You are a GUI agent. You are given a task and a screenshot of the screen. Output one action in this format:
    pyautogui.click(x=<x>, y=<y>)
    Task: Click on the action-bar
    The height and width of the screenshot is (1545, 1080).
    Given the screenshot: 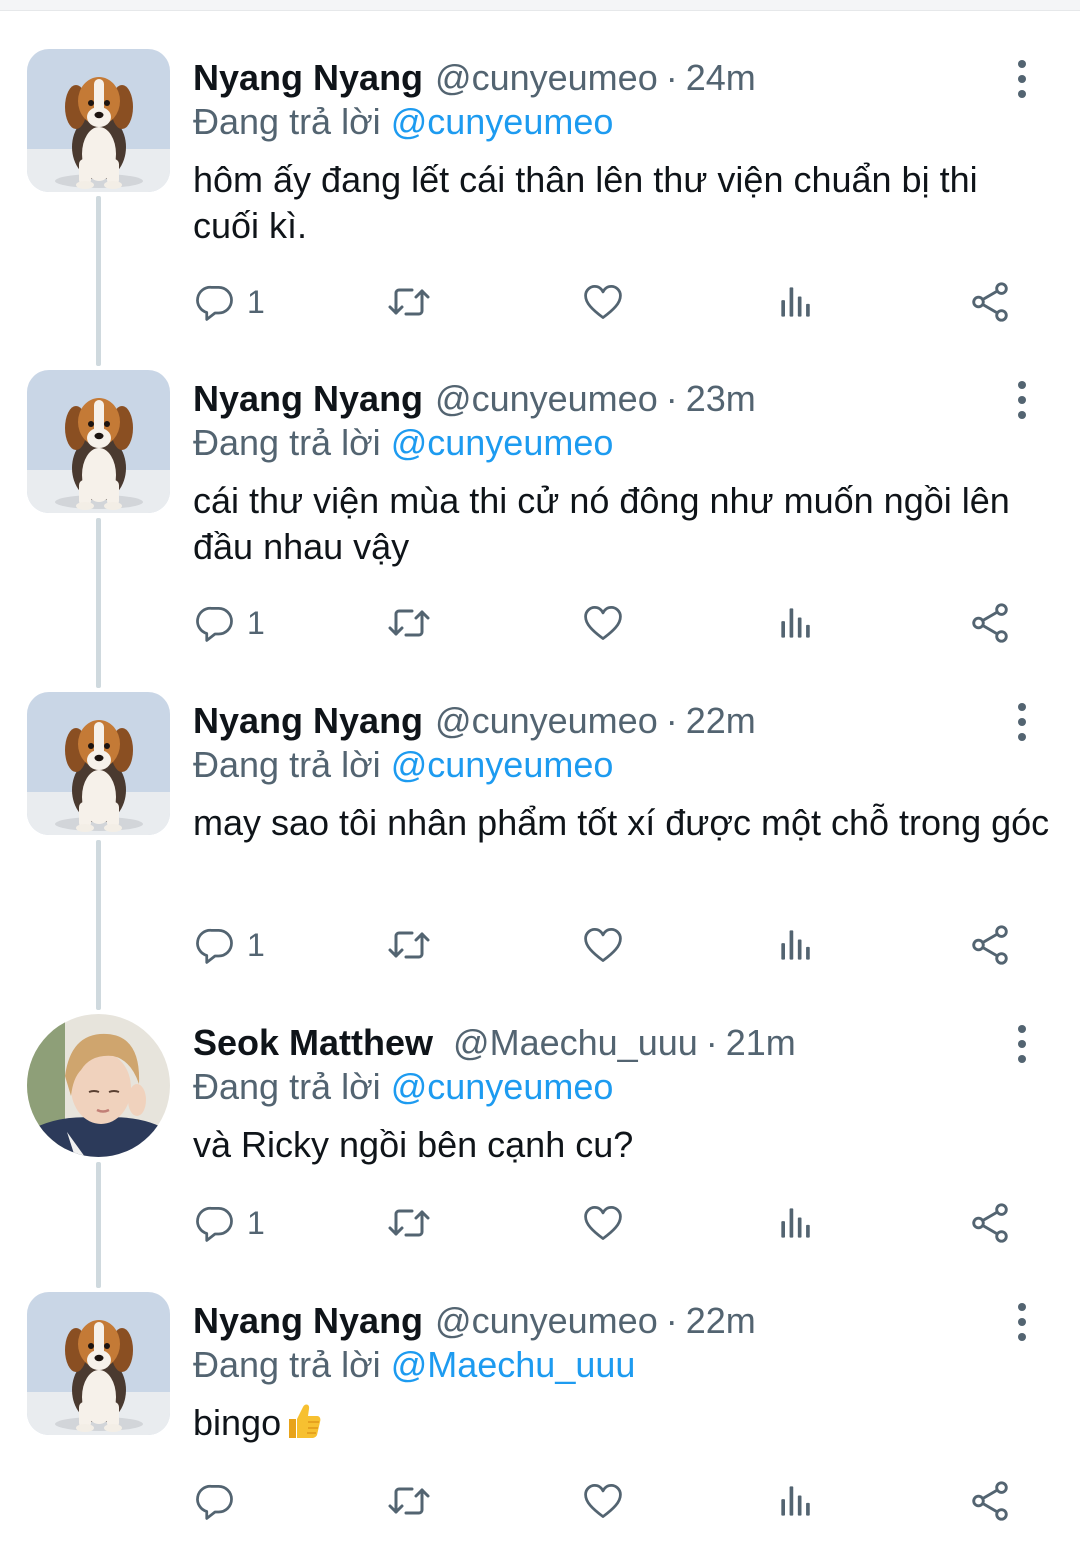 What is the action you would take?
    pyautogui.click(x=608, y=1501)
    